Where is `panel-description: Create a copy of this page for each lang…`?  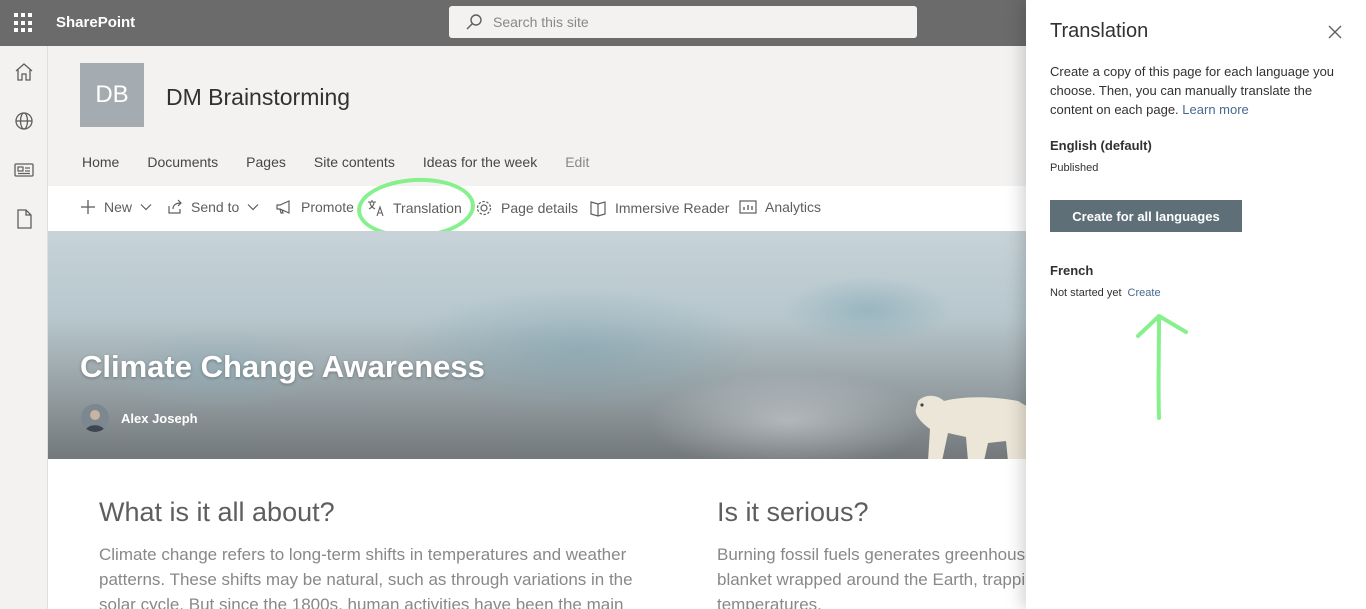 panel-description: Create a copy of this page for each lang… is located at coordinates (1200, 90).